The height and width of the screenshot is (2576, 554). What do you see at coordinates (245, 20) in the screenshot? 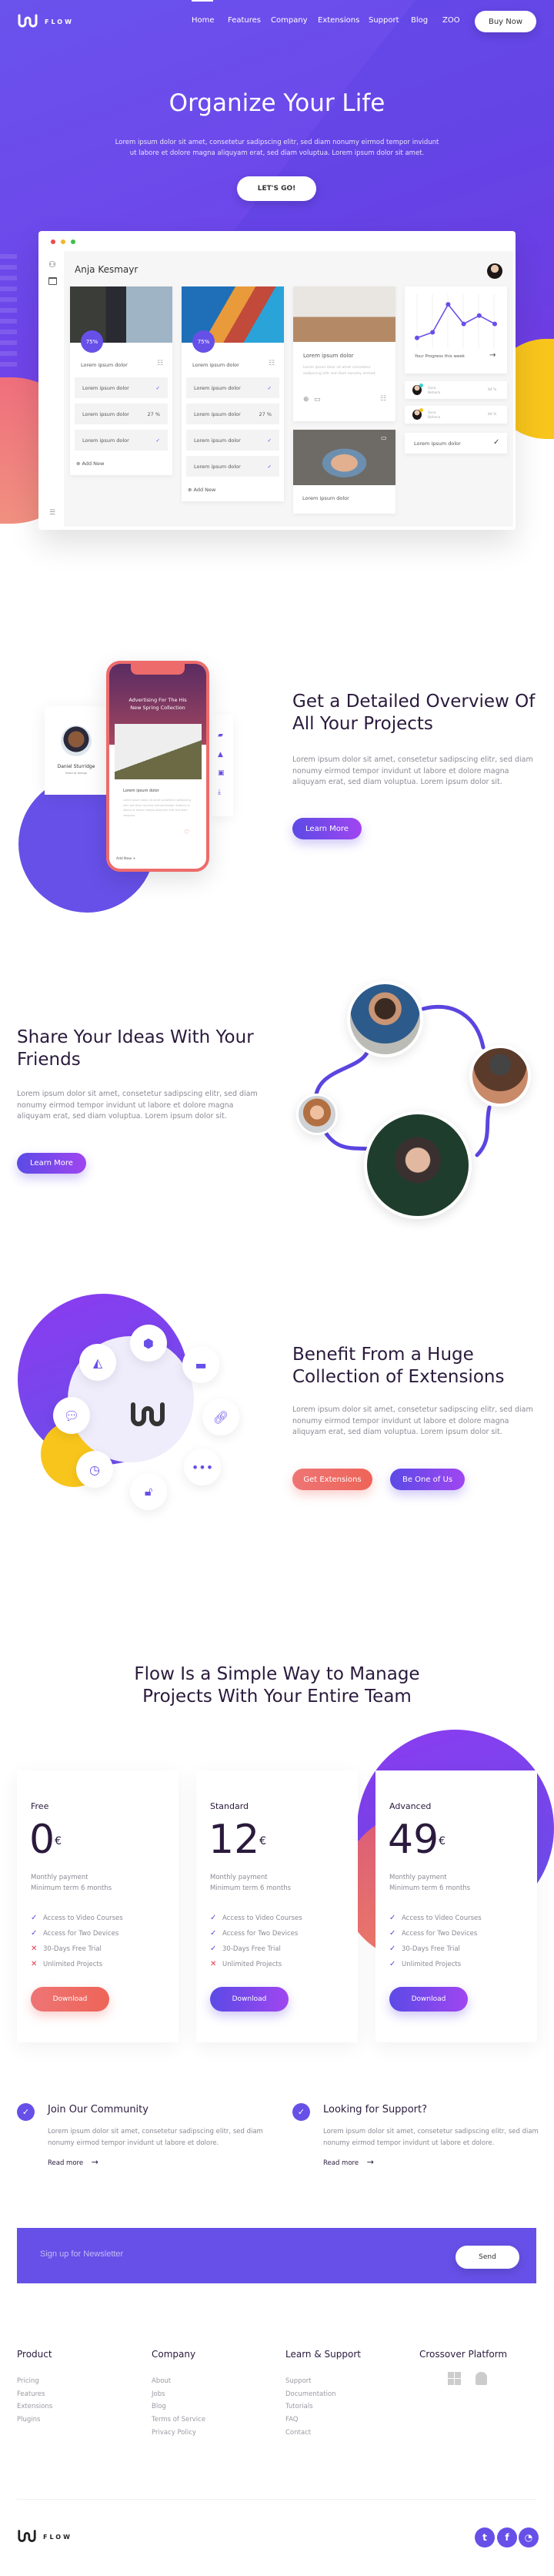
I see `nav-features: Features` at bounding box center [245, 20].